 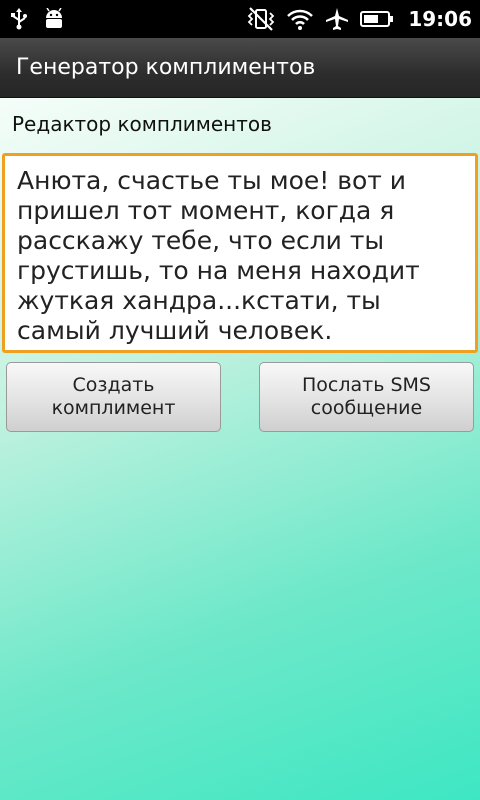 I want to click on send-sms-button: Послать SMS сообщение, so click(x=366, y=397).